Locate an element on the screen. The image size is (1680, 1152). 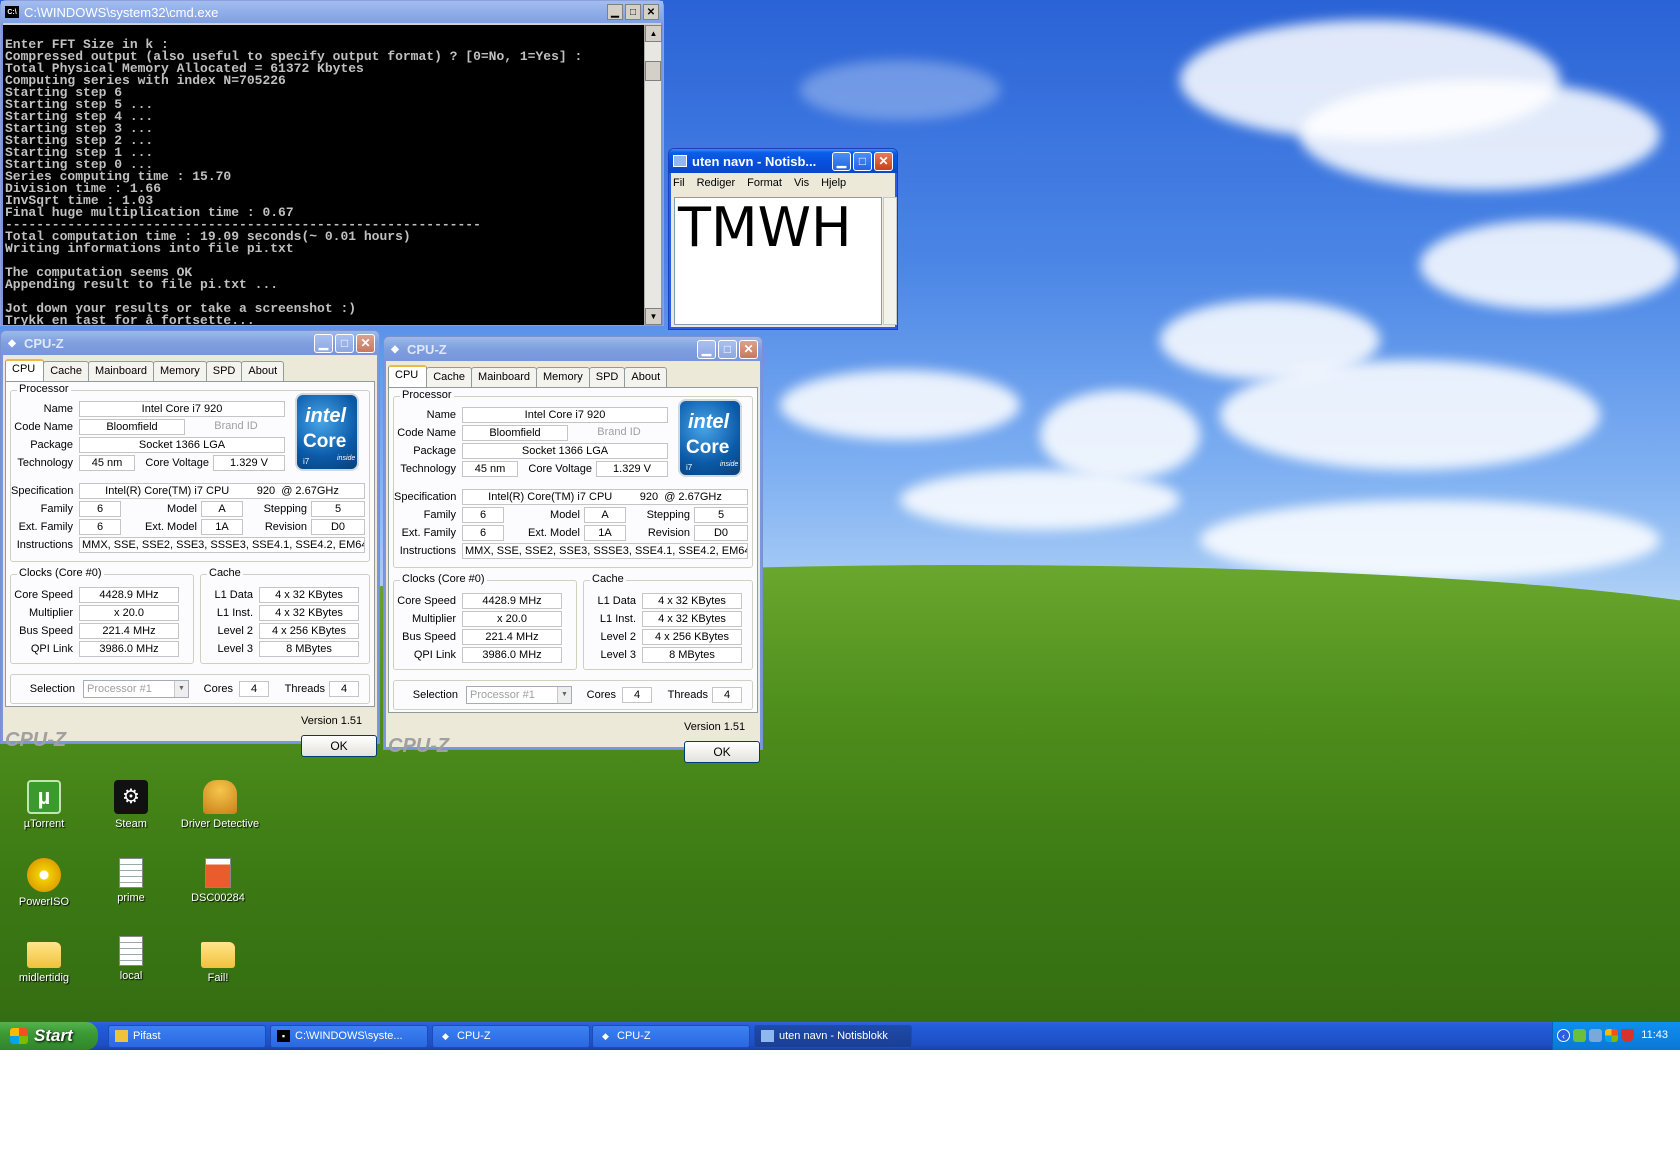
desktop-icon-steam: ⚙ Steam is located at coordinates (131, 805).